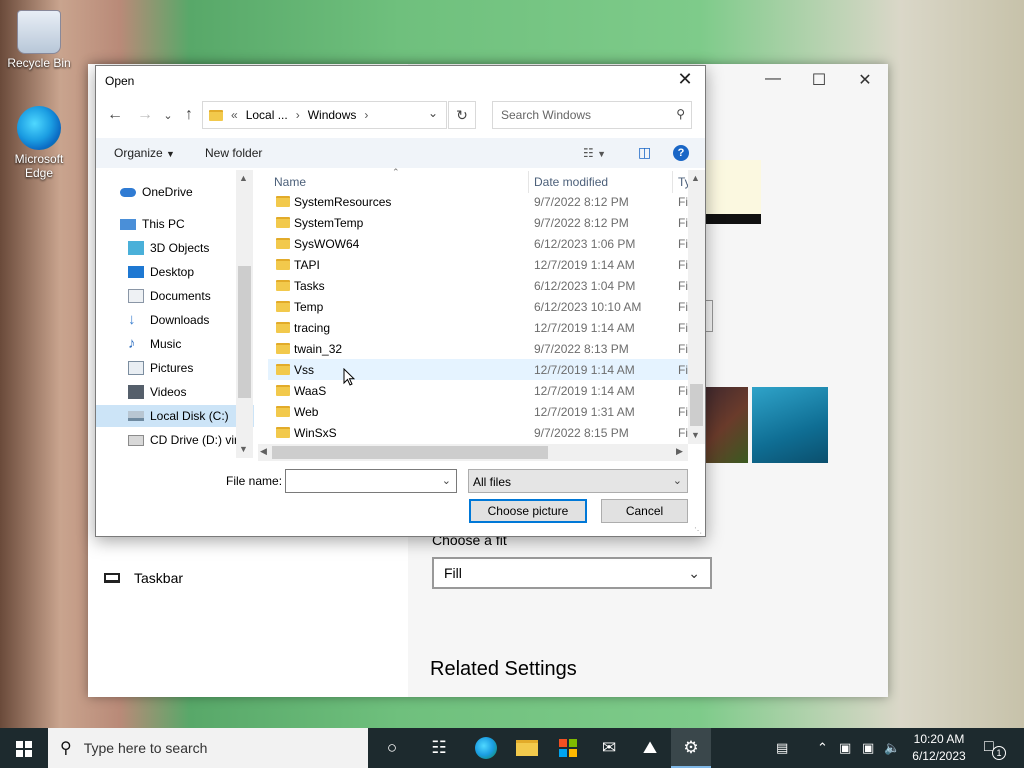 The height and width of the screenshot is (768, 1024). What do you see at coordinates (527, 748) in the screenshot?
I see `file-explorer-icon` at bounding box center [527, 748].